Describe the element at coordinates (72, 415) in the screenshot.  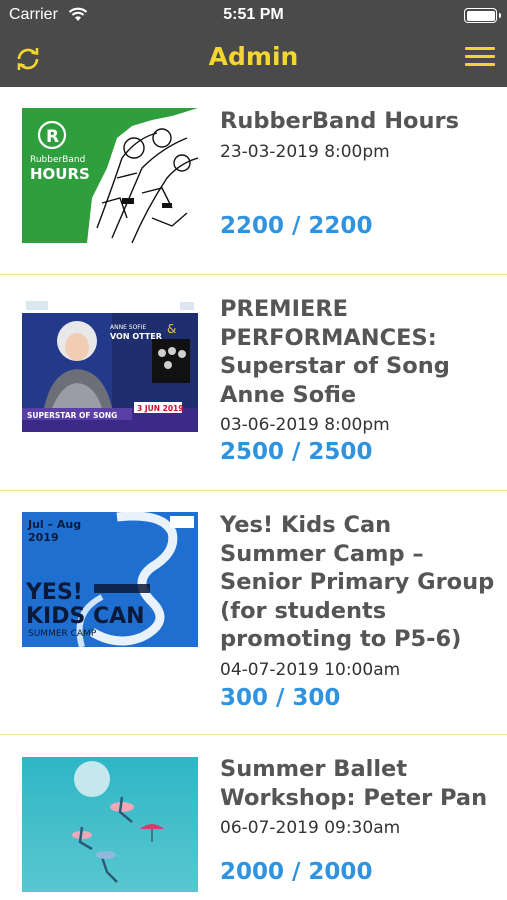
I see `poster-banner: SUPERSTAR OF SONG` at that location.